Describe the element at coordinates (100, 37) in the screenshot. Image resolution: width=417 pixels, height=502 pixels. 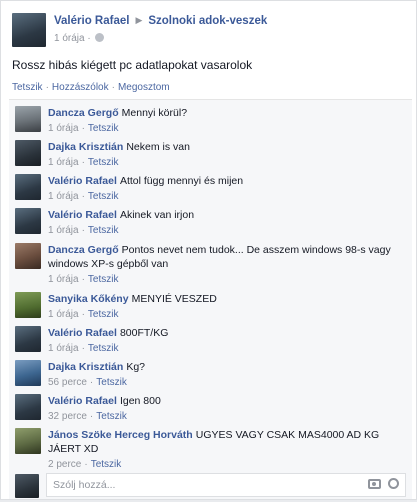
I see `globe-icon` at that location.